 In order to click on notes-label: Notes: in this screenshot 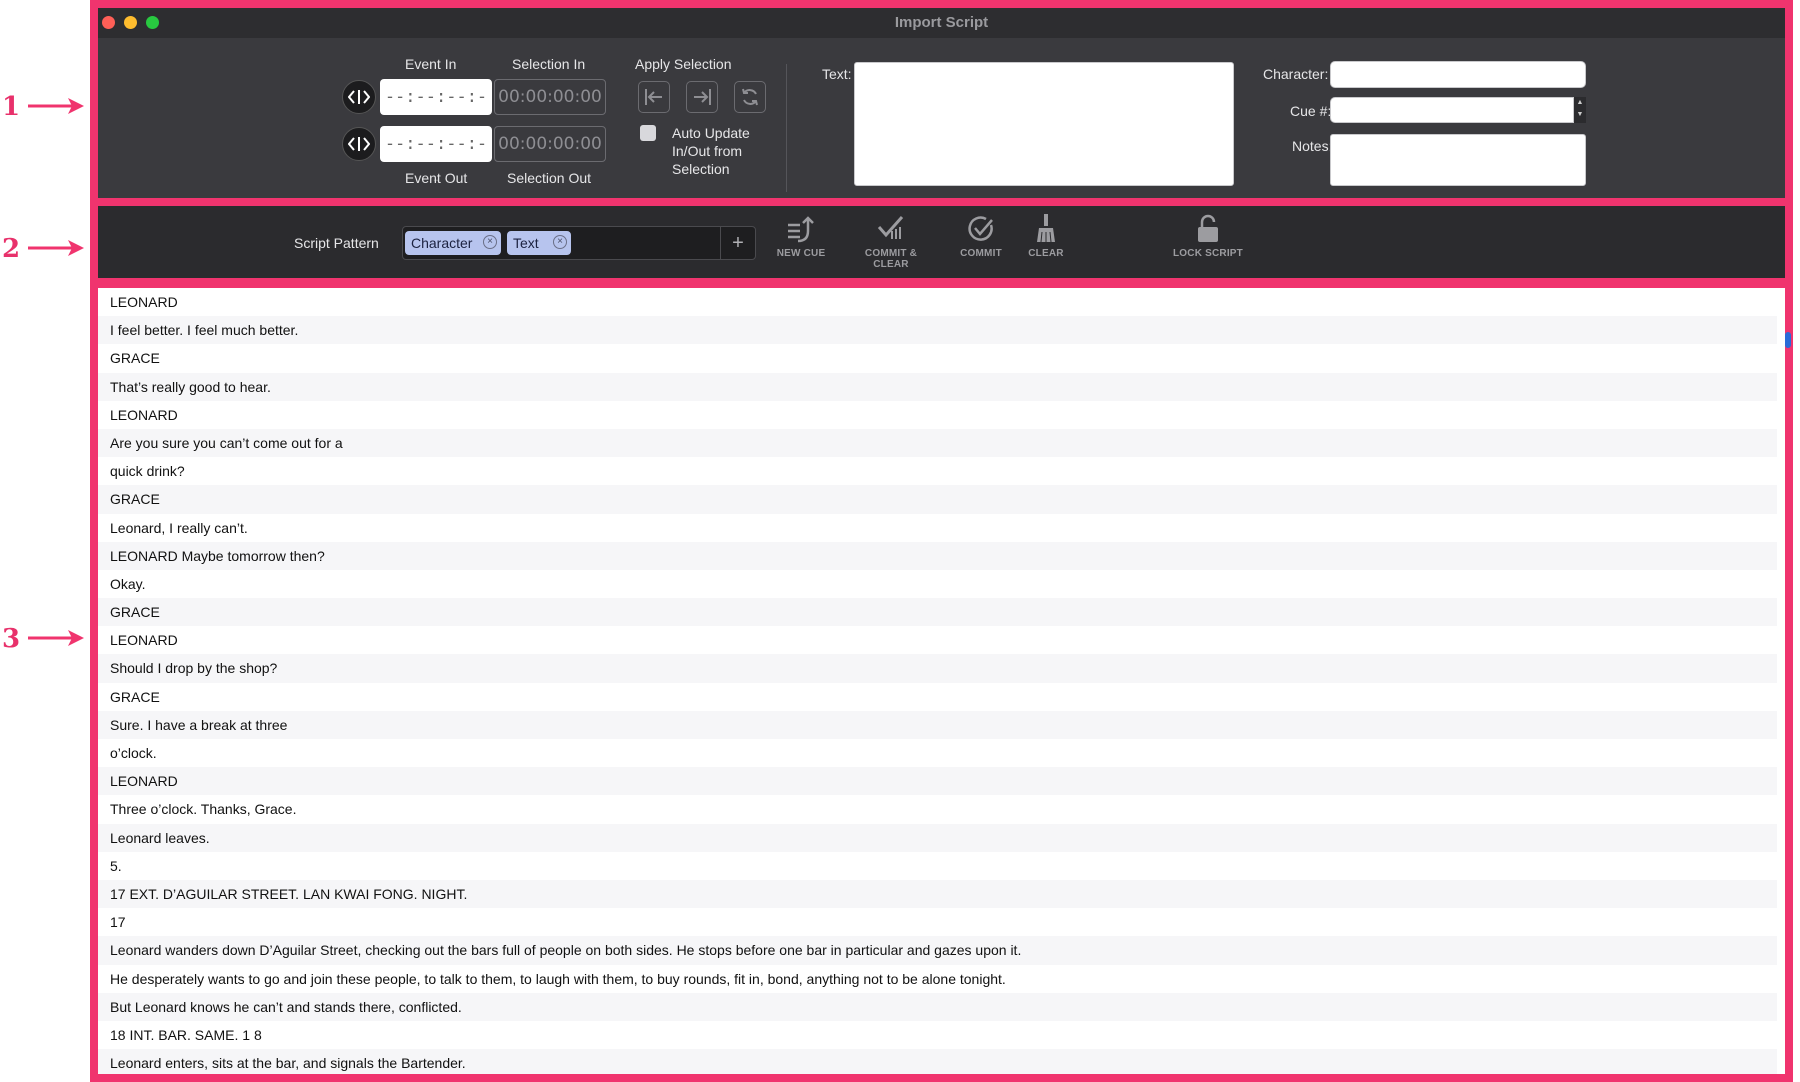, I will do `click(1312, 146)`.